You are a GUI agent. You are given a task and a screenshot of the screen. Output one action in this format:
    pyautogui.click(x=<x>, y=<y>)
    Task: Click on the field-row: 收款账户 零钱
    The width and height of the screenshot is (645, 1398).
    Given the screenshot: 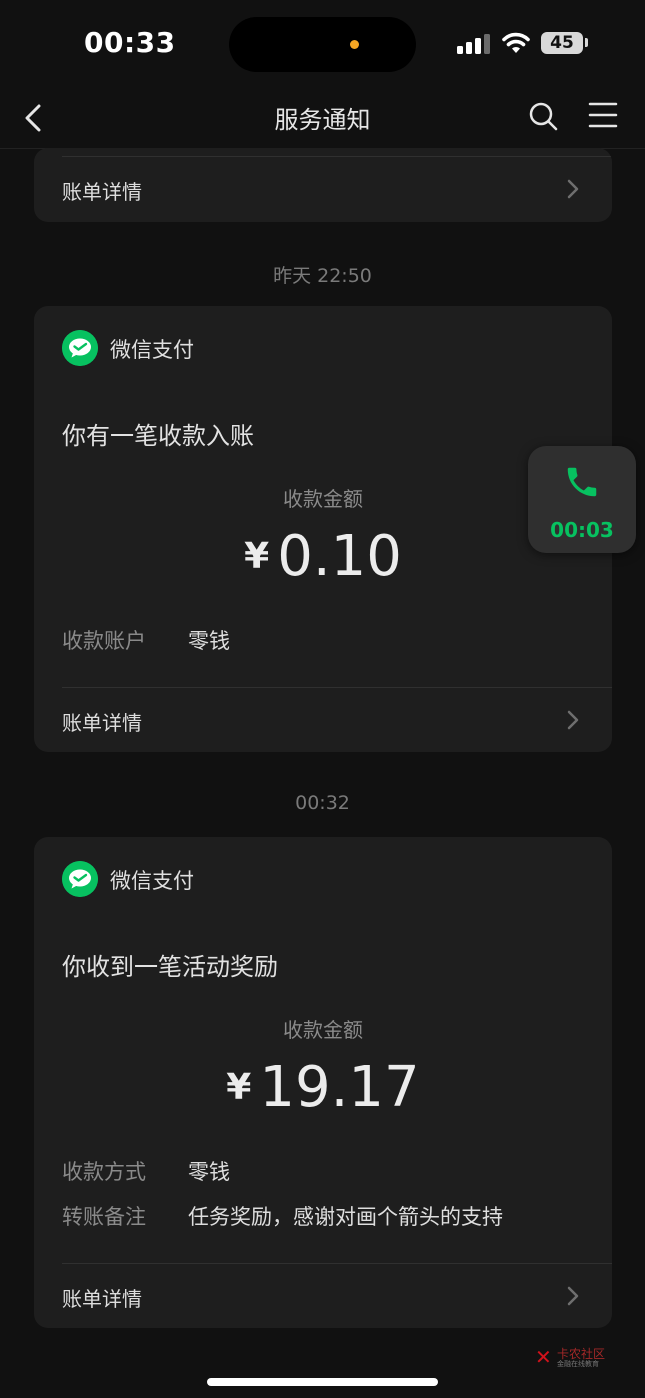 What is the action you would take?
    pyautogui.click(x=146, y=640)
    